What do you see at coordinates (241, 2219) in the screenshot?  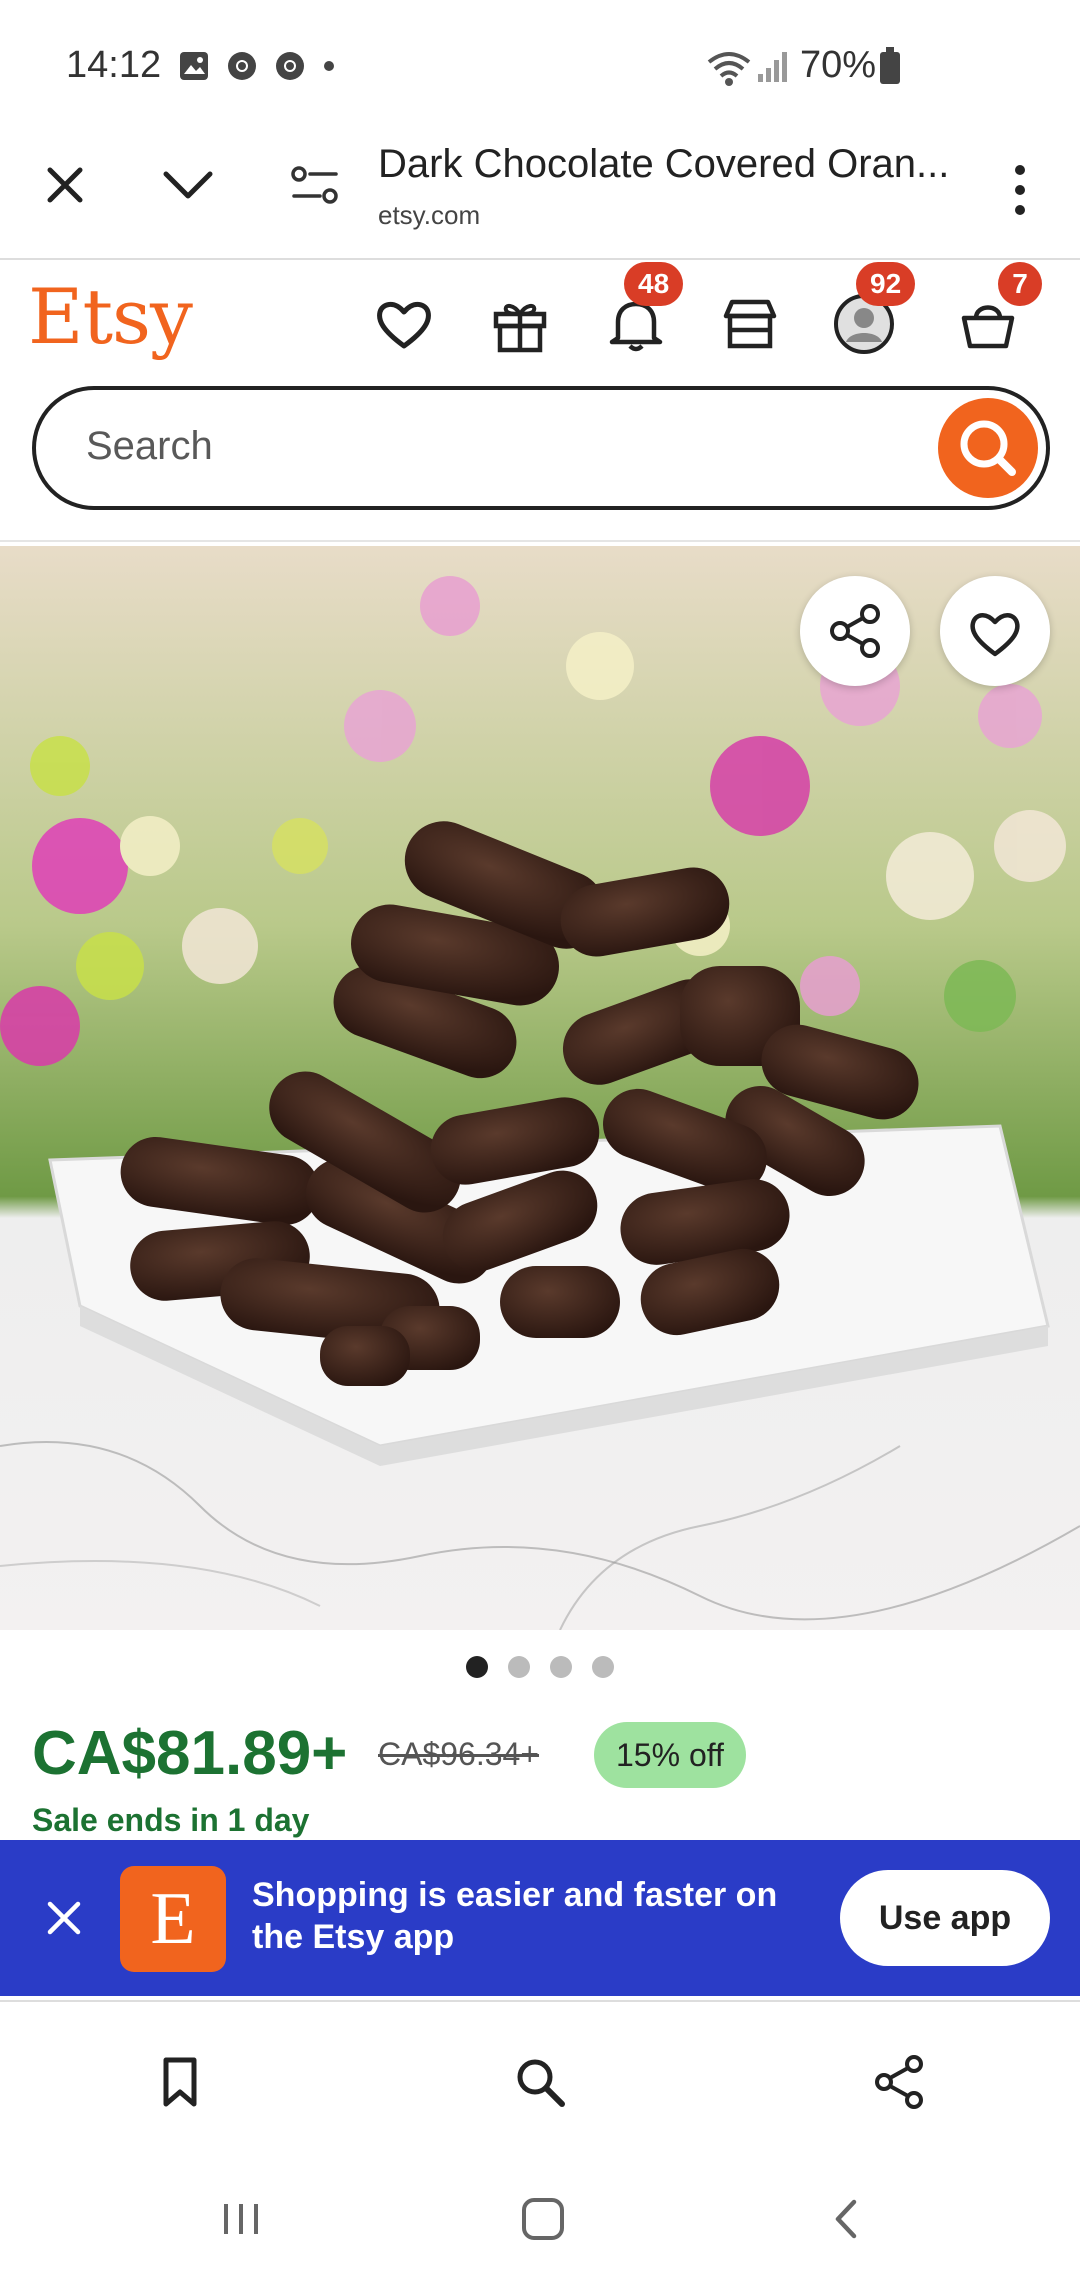 I see `recent-apps-icon` at bounding box center [241, 2219].